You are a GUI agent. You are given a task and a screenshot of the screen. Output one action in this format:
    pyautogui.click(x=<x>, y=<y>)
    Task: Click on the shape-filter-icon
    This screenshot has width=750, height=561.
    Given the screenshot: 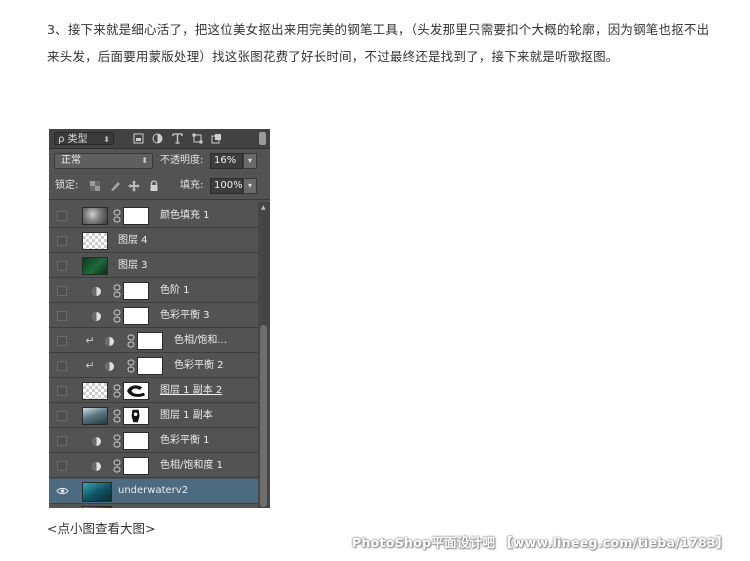 What is the action you would take?
    pyautogui.click(x=197, y=138)
    